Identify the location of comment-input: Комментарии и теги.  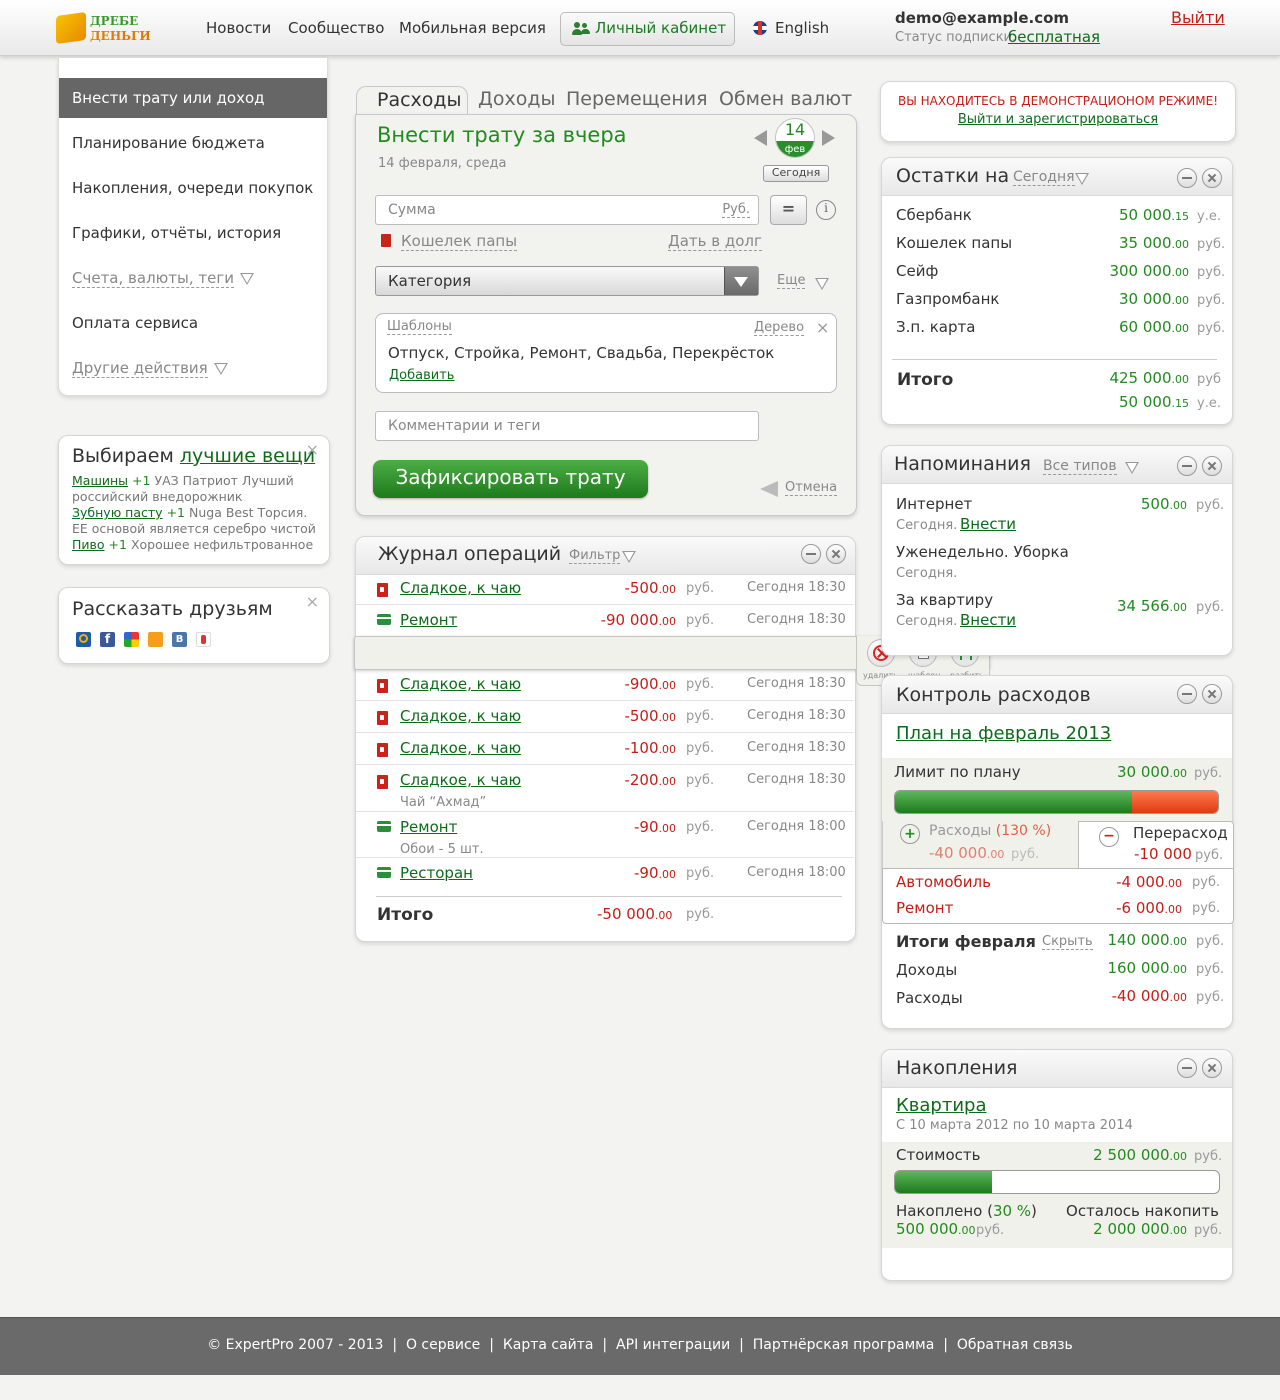
(567, 426).